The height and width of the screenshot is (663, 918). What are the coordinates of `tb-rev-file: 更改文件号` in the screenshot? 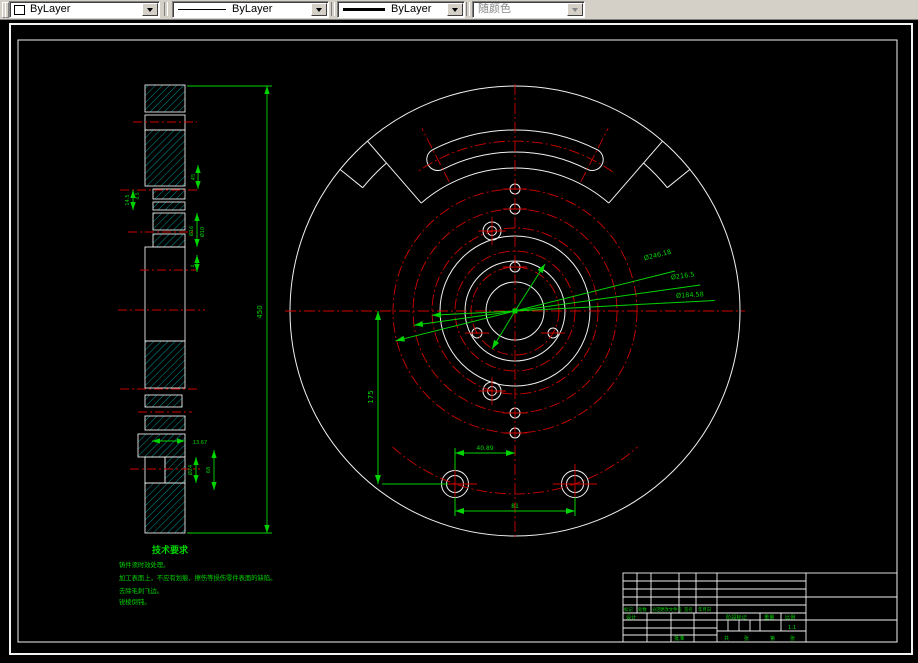 It's located at (671, 609).